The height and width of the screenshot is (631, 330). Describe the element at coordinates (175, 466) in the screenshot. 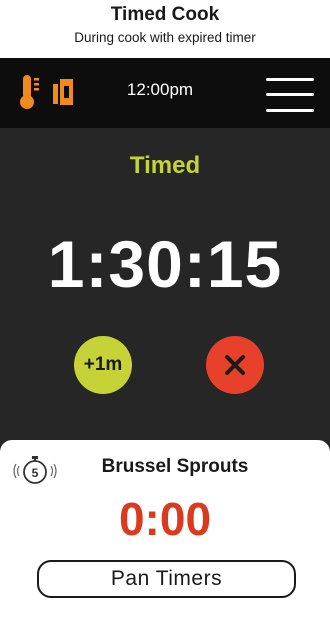

I see `pan-item-name: Brussel Sprouts` at that location.